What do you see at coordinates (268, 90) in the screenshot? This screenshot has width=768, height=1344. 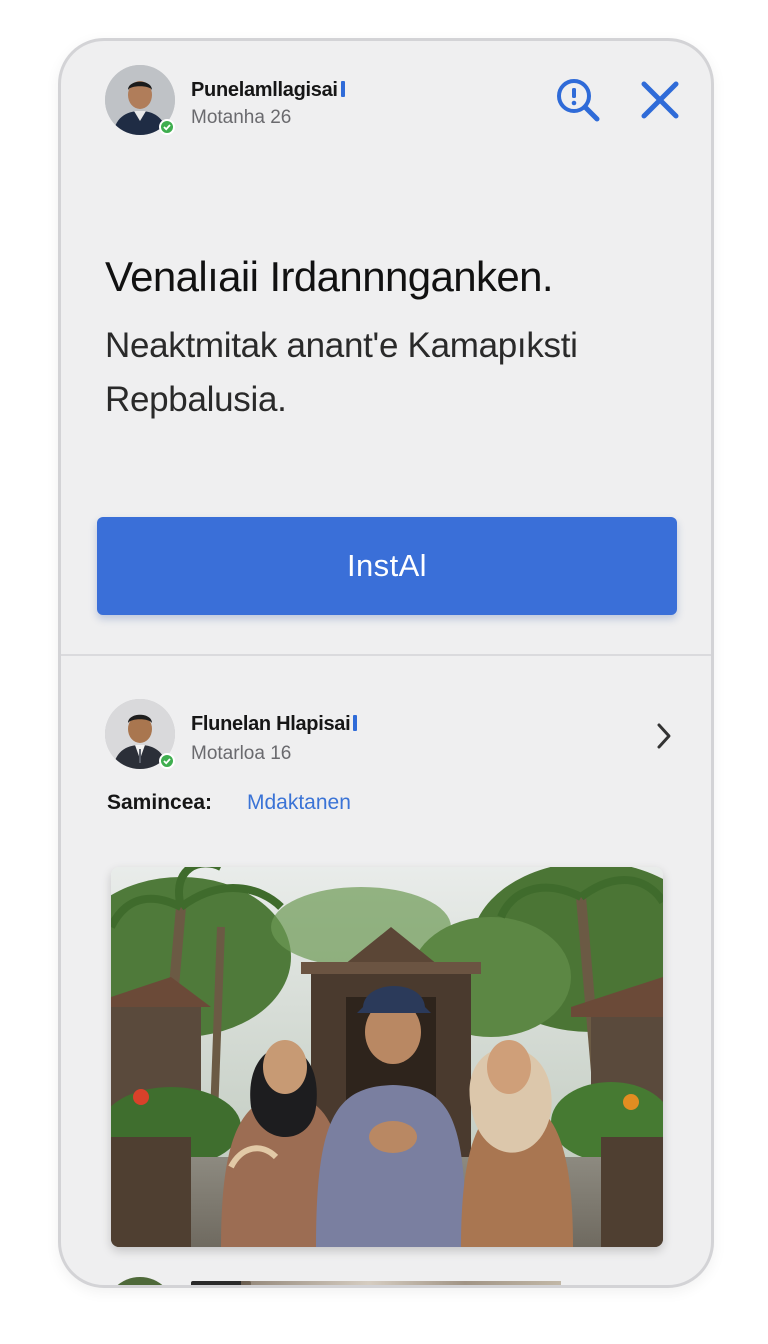 I see `profile-name: Punelamllagisai` at bounding box center [268, 90].